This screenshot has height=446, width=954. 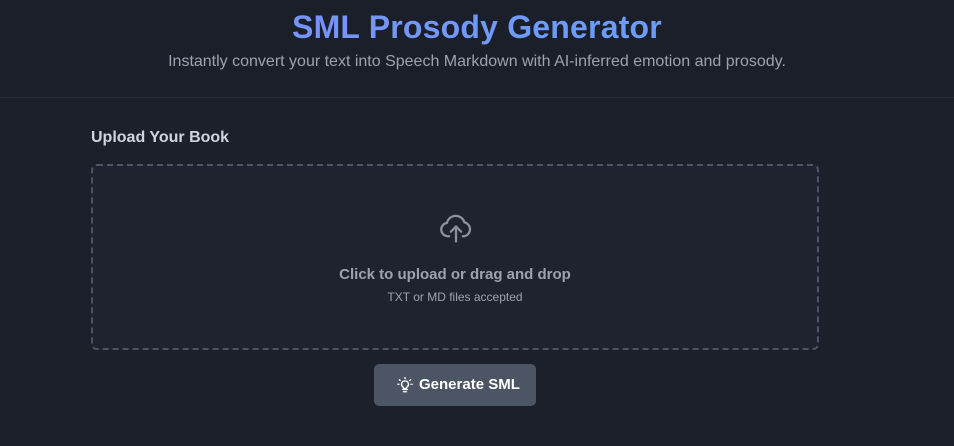 What do you see at coordinates (405, 384) in the screenshot?
I see `lightbulb-icon` at bounding box center [405, 384].